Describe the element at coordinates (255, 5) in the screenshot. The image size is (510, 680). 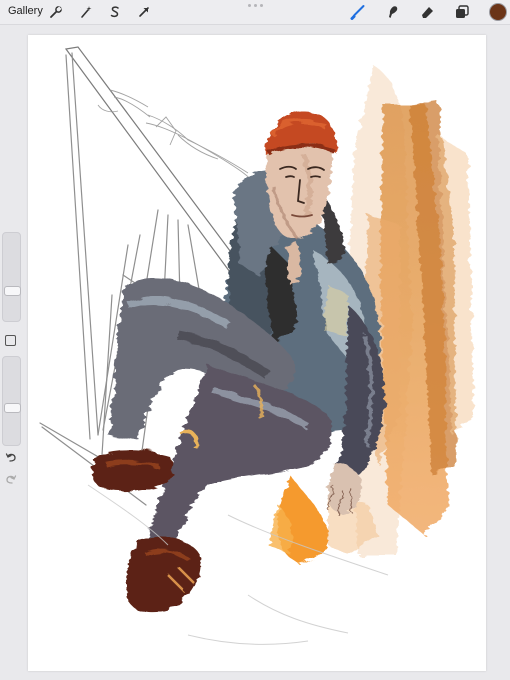
I see `grabber-handle` at that location.